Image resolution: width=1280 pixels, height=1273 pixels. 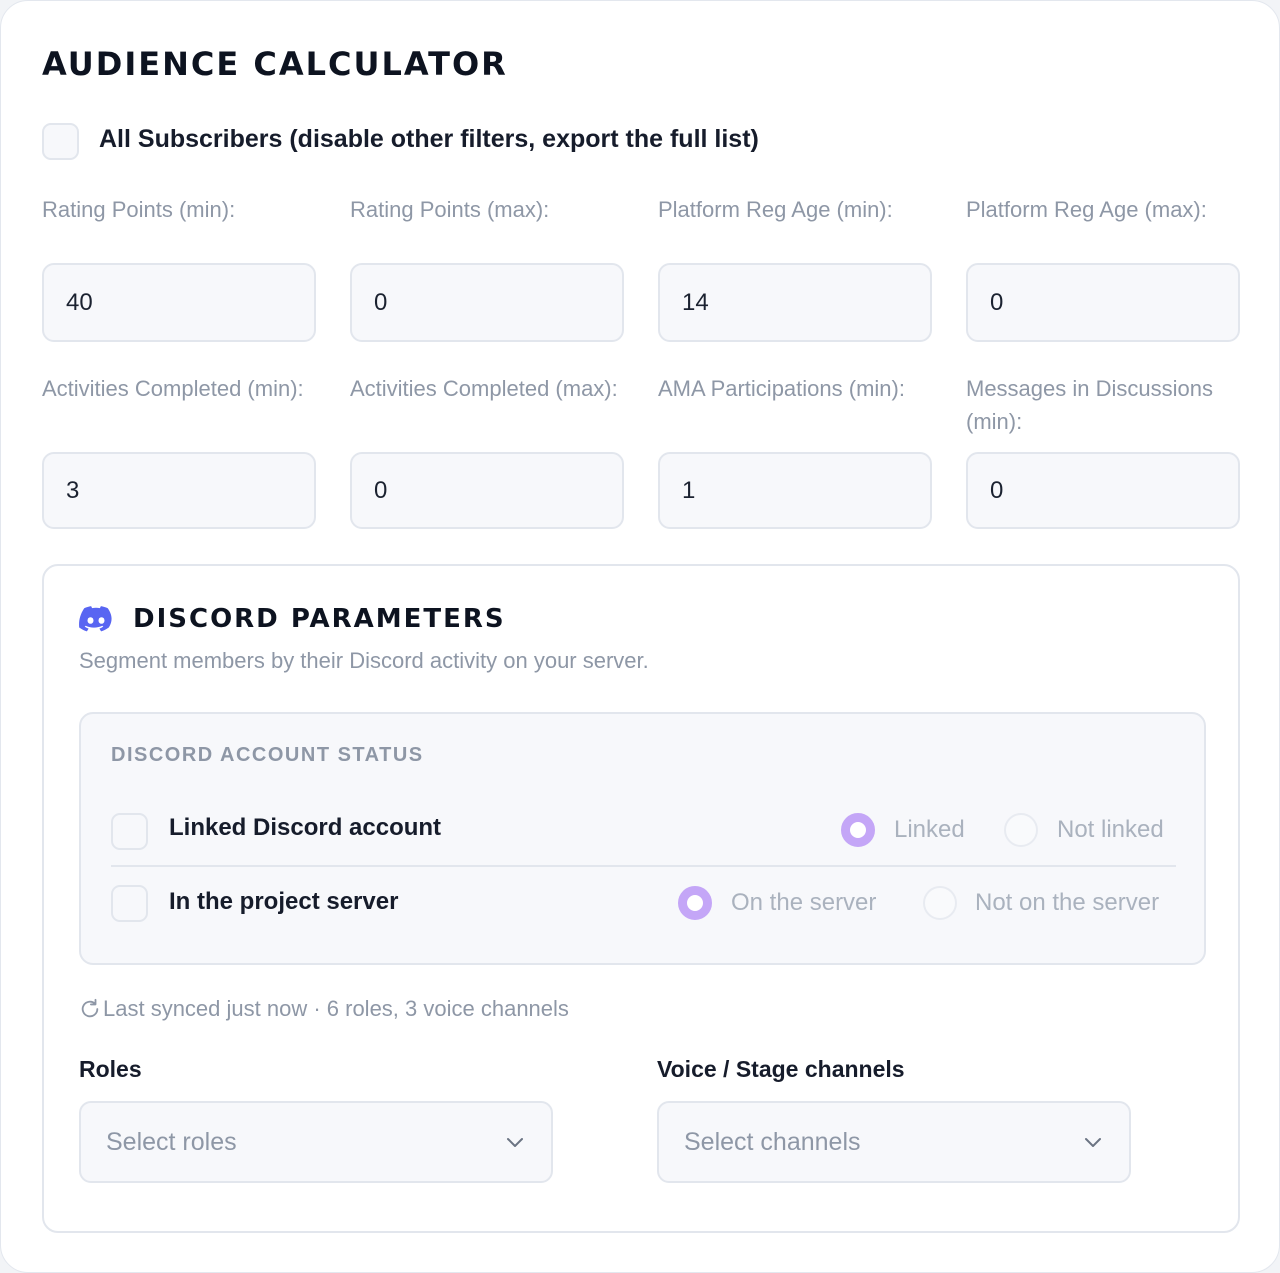 I want to click on messages-in-discussions-min-input: 0, so click(x=1103, y=490).